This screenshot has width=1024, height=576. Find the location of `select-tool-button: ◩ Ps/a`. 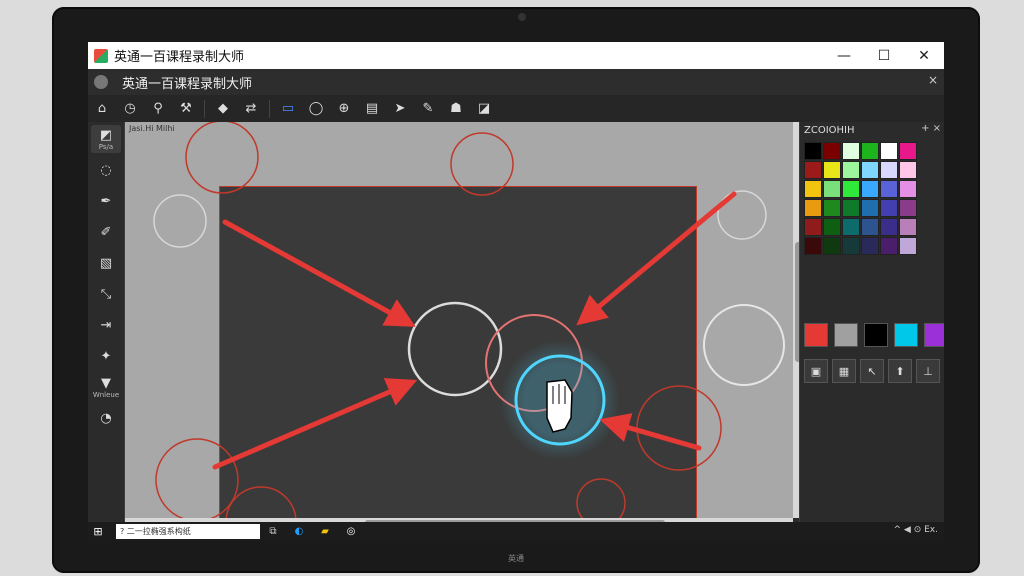

select-tool-button: ◩ Ps/a is located at coordinates (106, 139).